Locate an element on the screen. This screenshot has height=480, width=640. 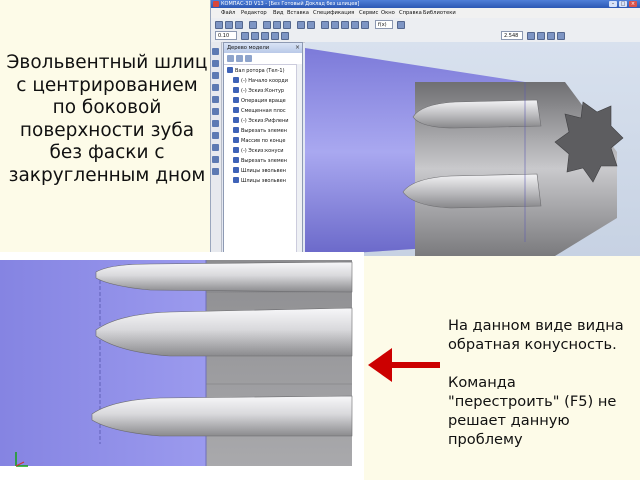
spec-icon is located at coordinates (215, 123).